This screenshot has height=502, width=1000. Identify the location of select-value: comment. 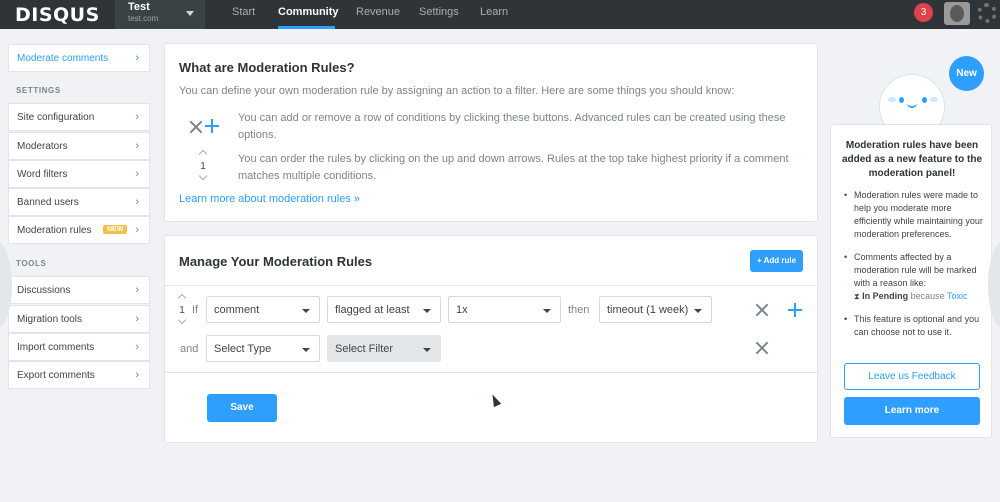
(237, 310).